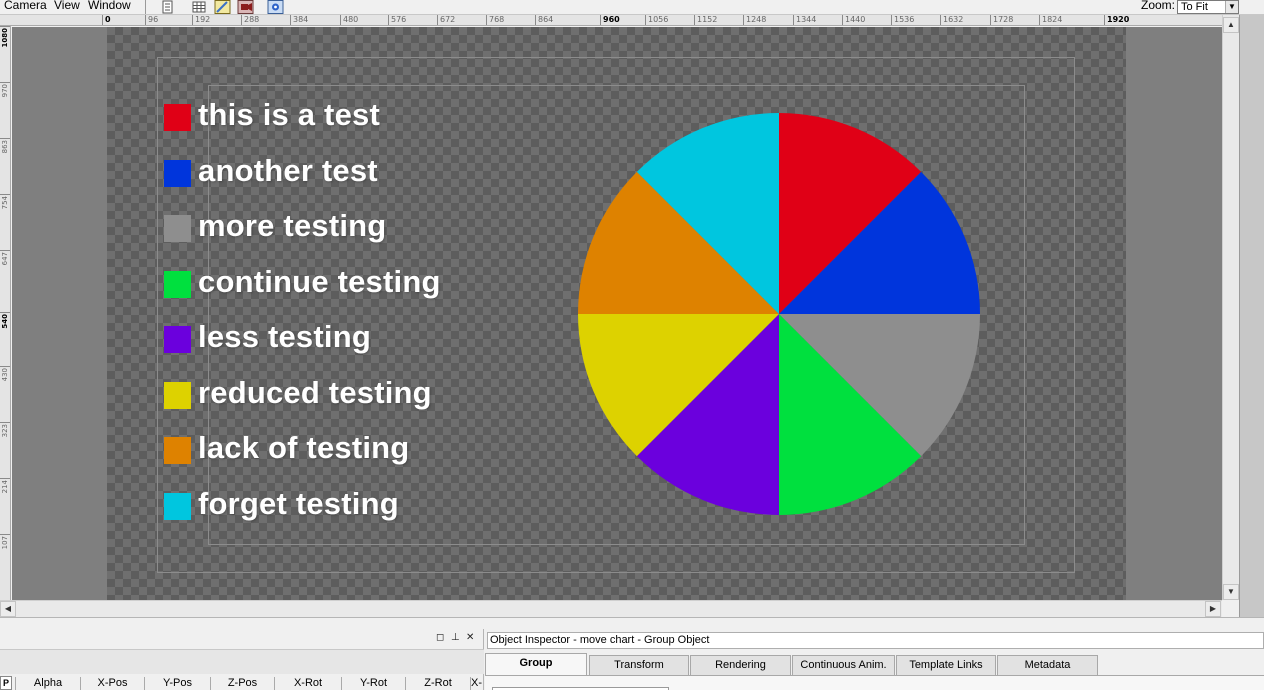 This screenshot has width=1264, height=690. I want to click on scroll-down-icon: ▼, so click(1231, 592).